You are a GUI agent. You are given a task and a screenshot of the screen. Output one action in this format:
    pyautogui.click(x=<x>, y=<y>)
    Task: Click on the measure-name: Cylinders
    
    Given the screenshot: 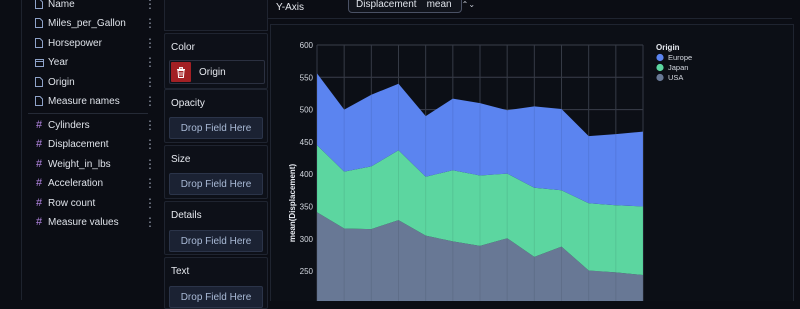 What is the action you would take?
    pyautogui.click(x=69, y=125)
    